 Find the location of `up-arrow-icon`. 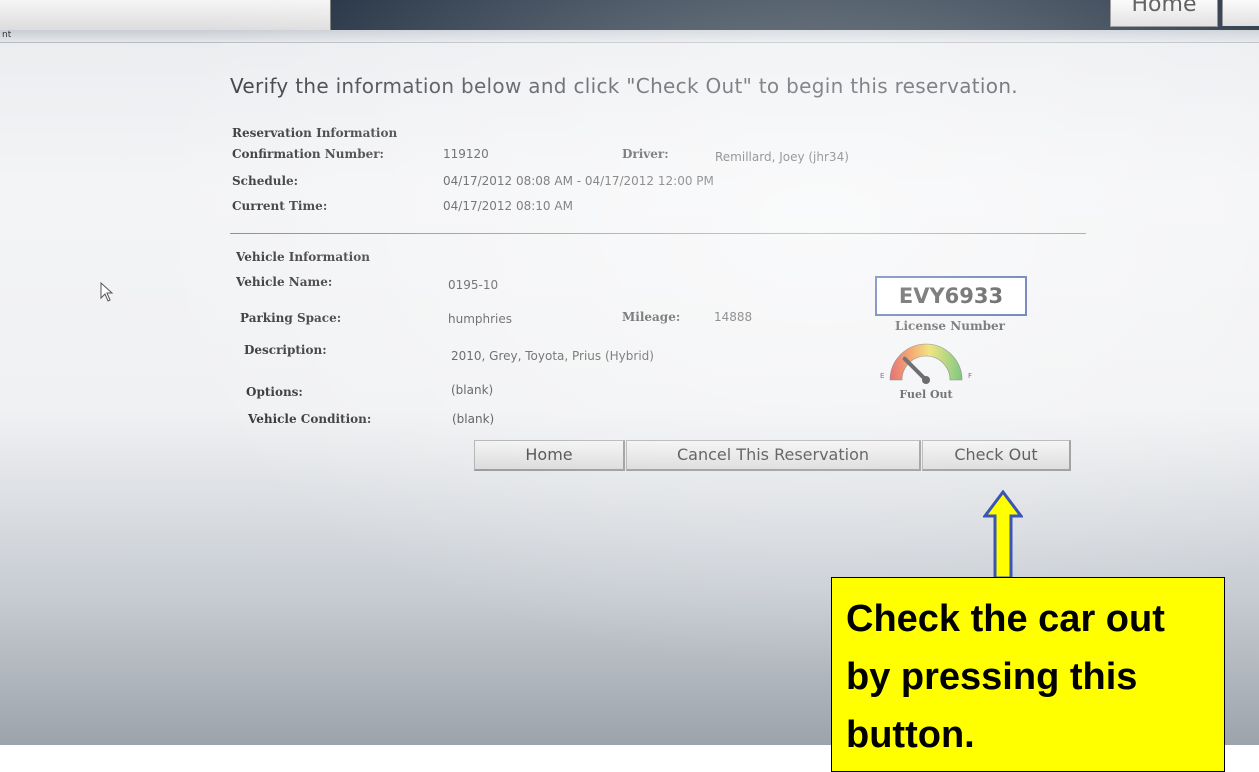

up-arrow-icon is located at coordinates (1003, 535).